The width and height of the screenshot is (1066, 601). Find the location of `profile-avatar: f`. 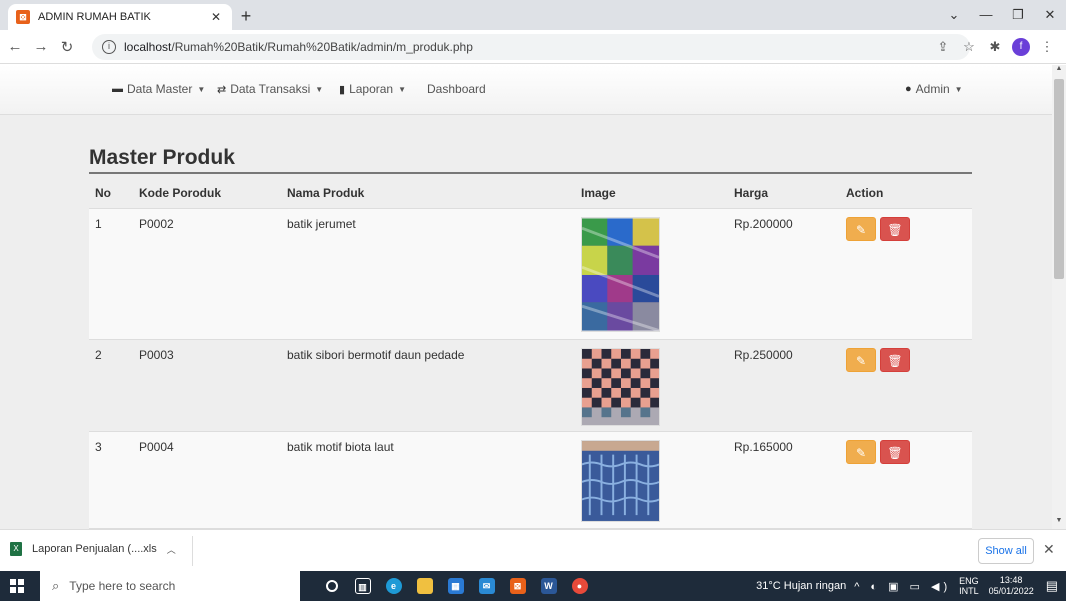

profile-avatar: f is located at coordinates (1021, 47).